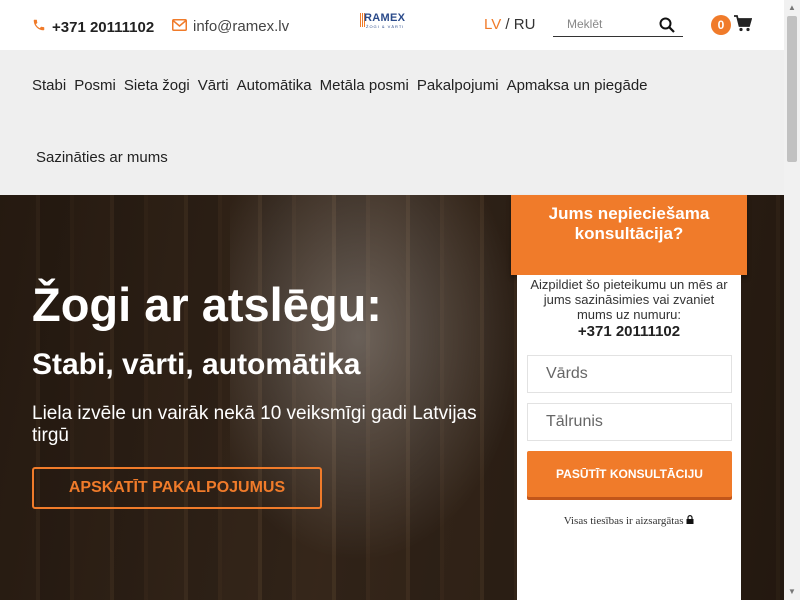 This screenshot has height=600, width=800. I want to click on nav-item-stabi: Stabi, so click(49, 85).